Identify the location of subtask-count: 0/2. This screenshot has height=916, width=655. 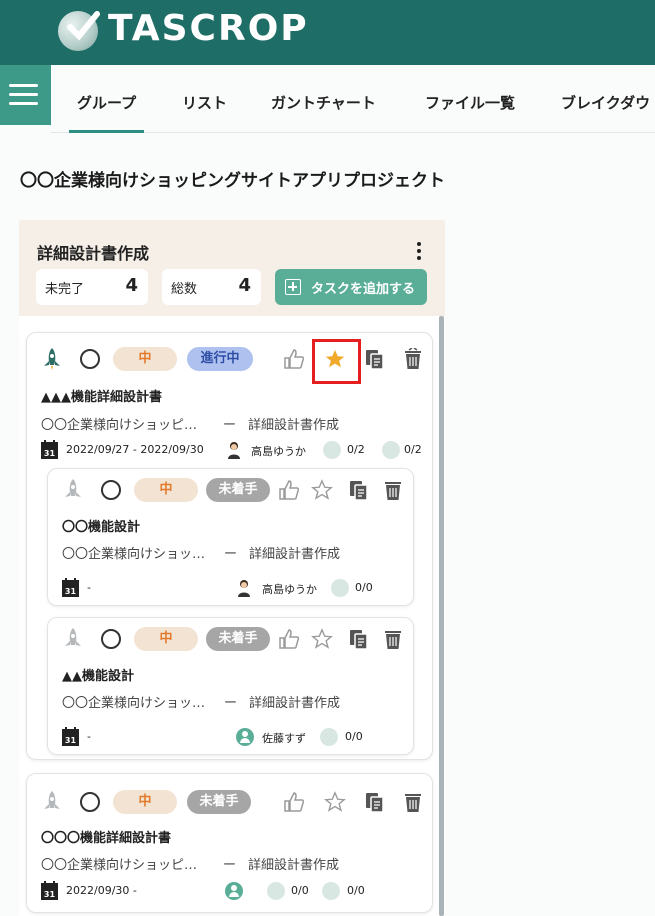
(356, 449).